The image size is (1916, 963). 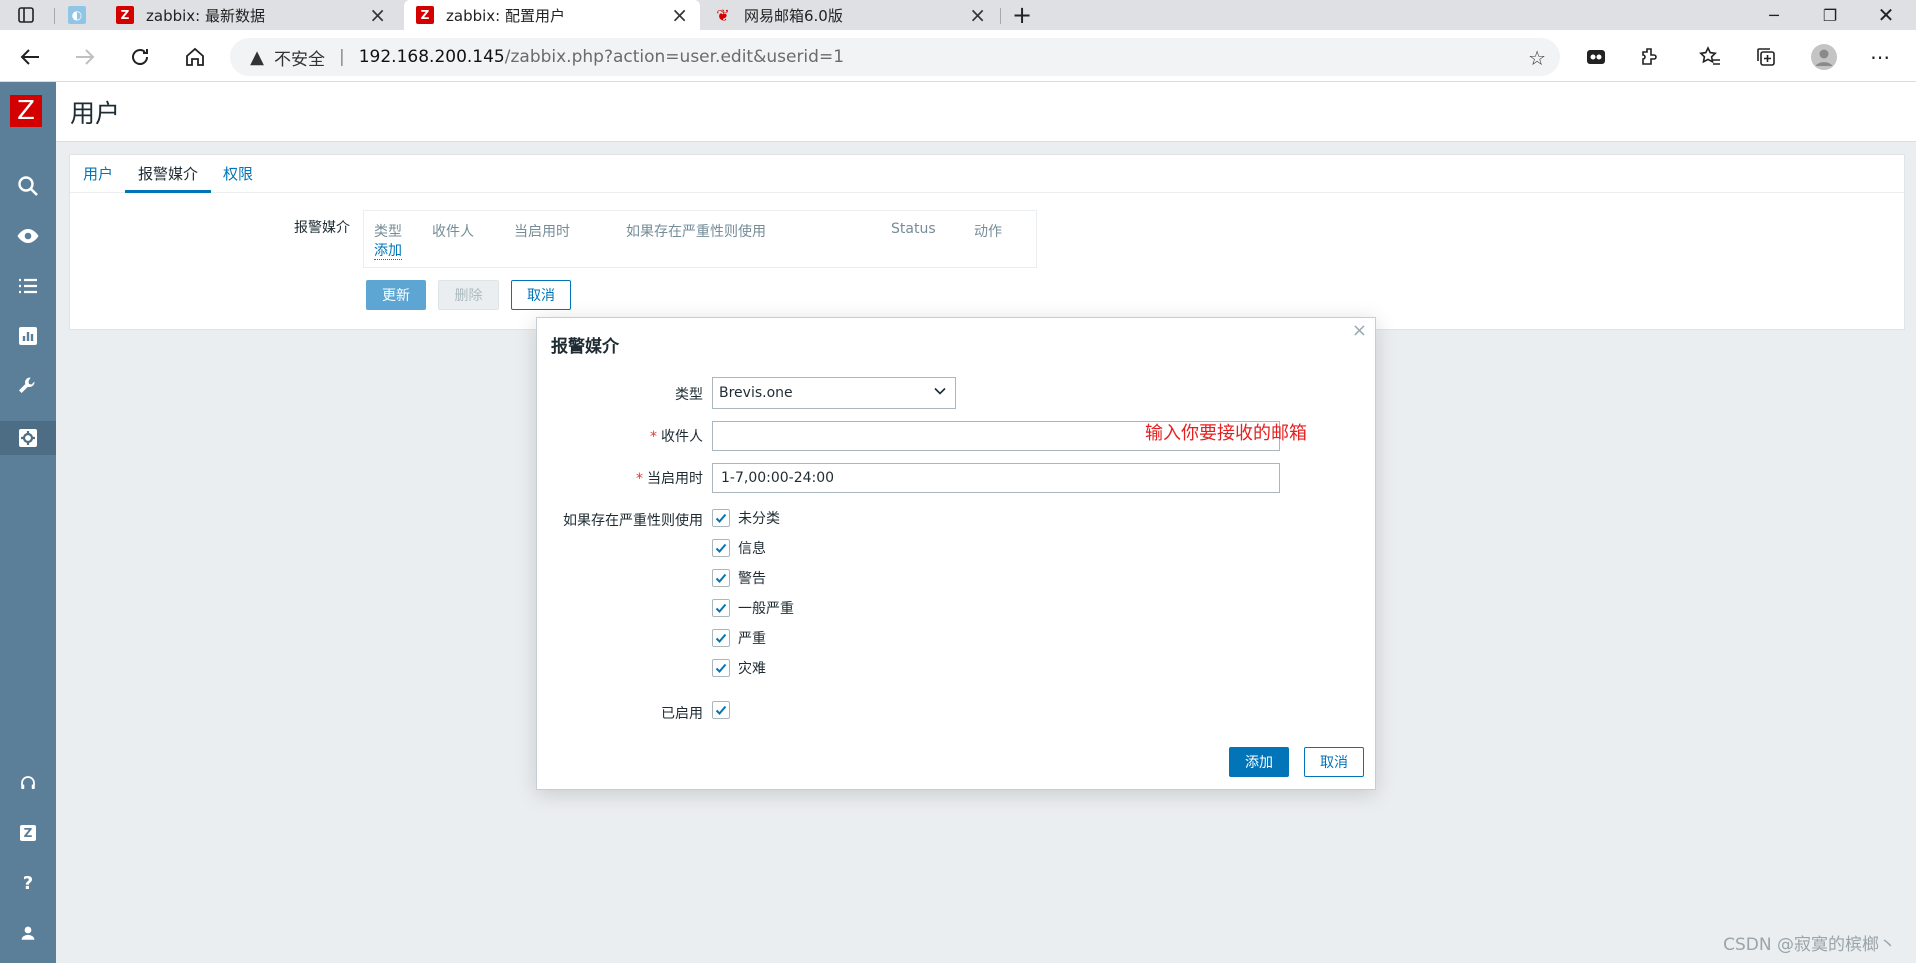 What do you see at coordinates (986, 112) in the screenshot?
I see `page-header: 用户` at bounding box center [986, 112].